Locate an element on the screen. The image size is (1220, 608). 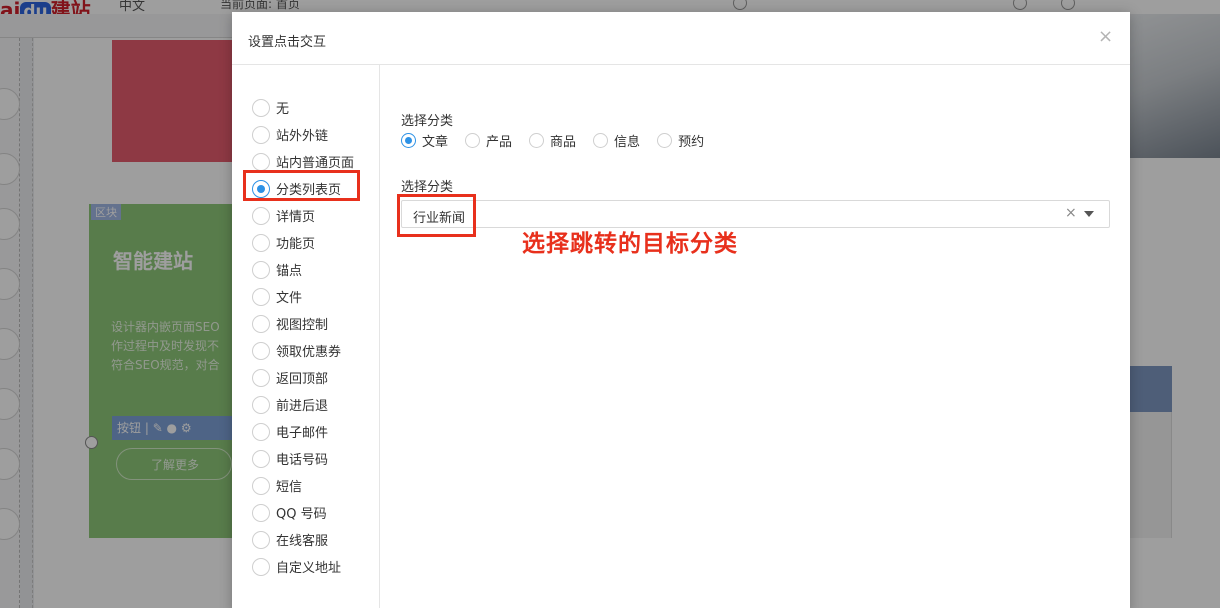
interaction-type-label: 电话号码 is located at coordinates (302, 460).